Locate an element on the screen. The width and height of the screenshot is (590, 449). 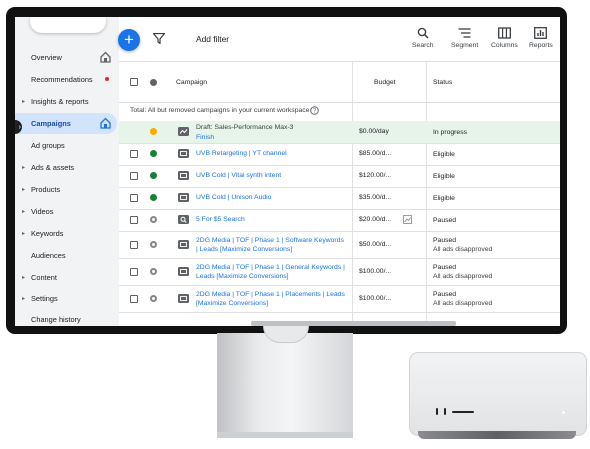
stand-foot is located at coordinates (285, 435).